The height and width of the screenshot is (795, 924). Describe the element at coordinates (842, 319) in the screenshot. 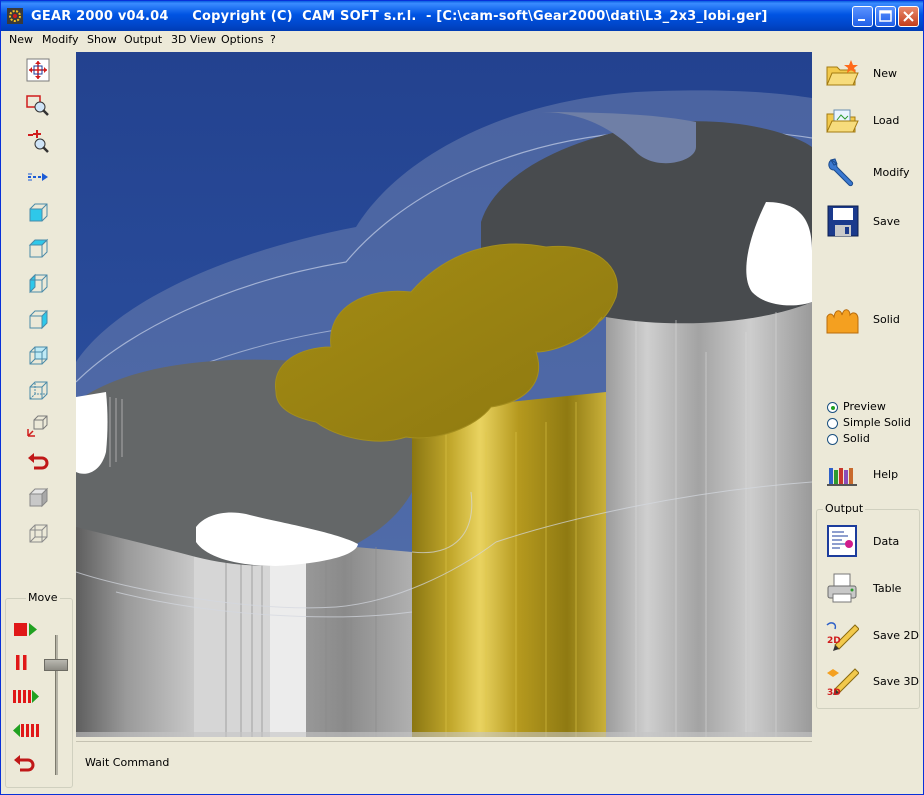

I see `gear-profile-icon` at that location.